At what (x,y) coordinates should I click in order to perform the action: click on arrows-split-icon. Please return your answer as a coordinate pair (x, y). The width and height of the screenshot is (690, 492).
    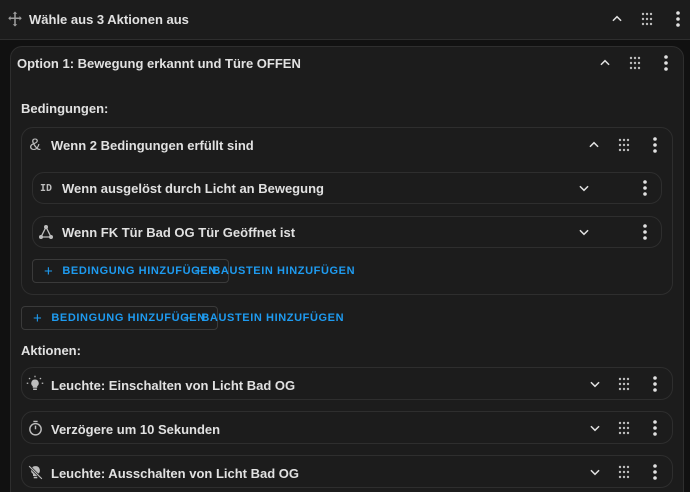
    Looking at the image, I should click on (15, 19).